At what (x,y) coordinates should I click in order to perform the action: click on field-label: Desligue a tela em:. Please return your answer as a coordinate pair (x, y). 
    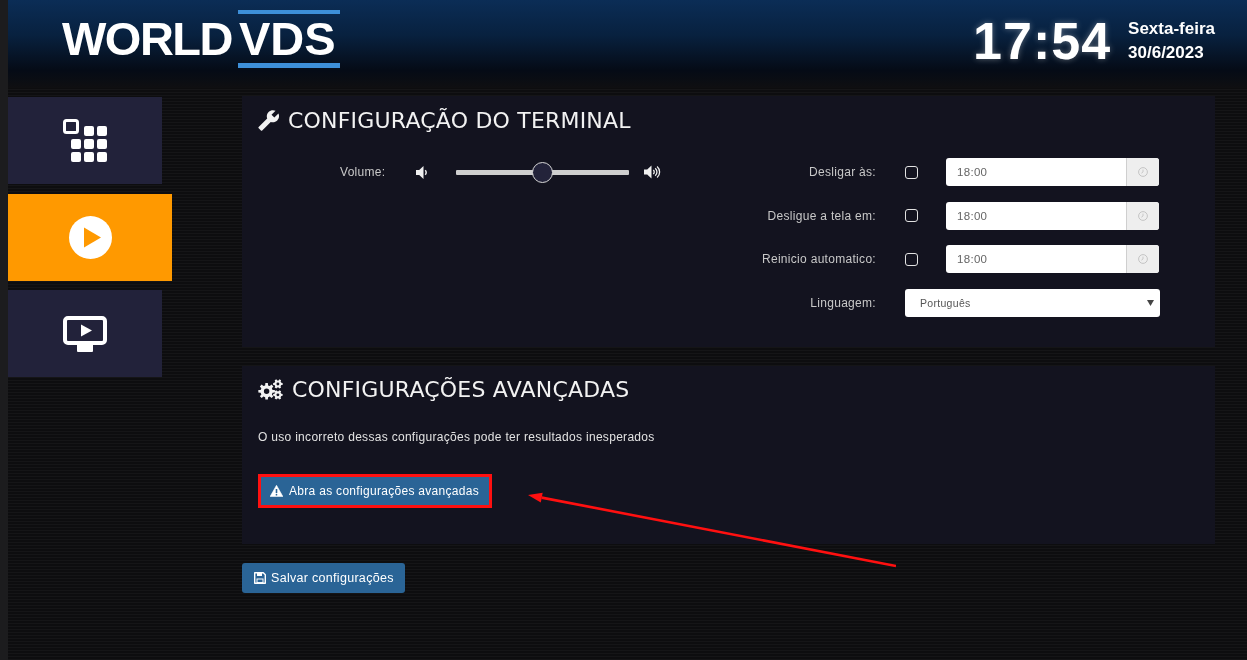
    Looking at the image, I should click on (821, 215).